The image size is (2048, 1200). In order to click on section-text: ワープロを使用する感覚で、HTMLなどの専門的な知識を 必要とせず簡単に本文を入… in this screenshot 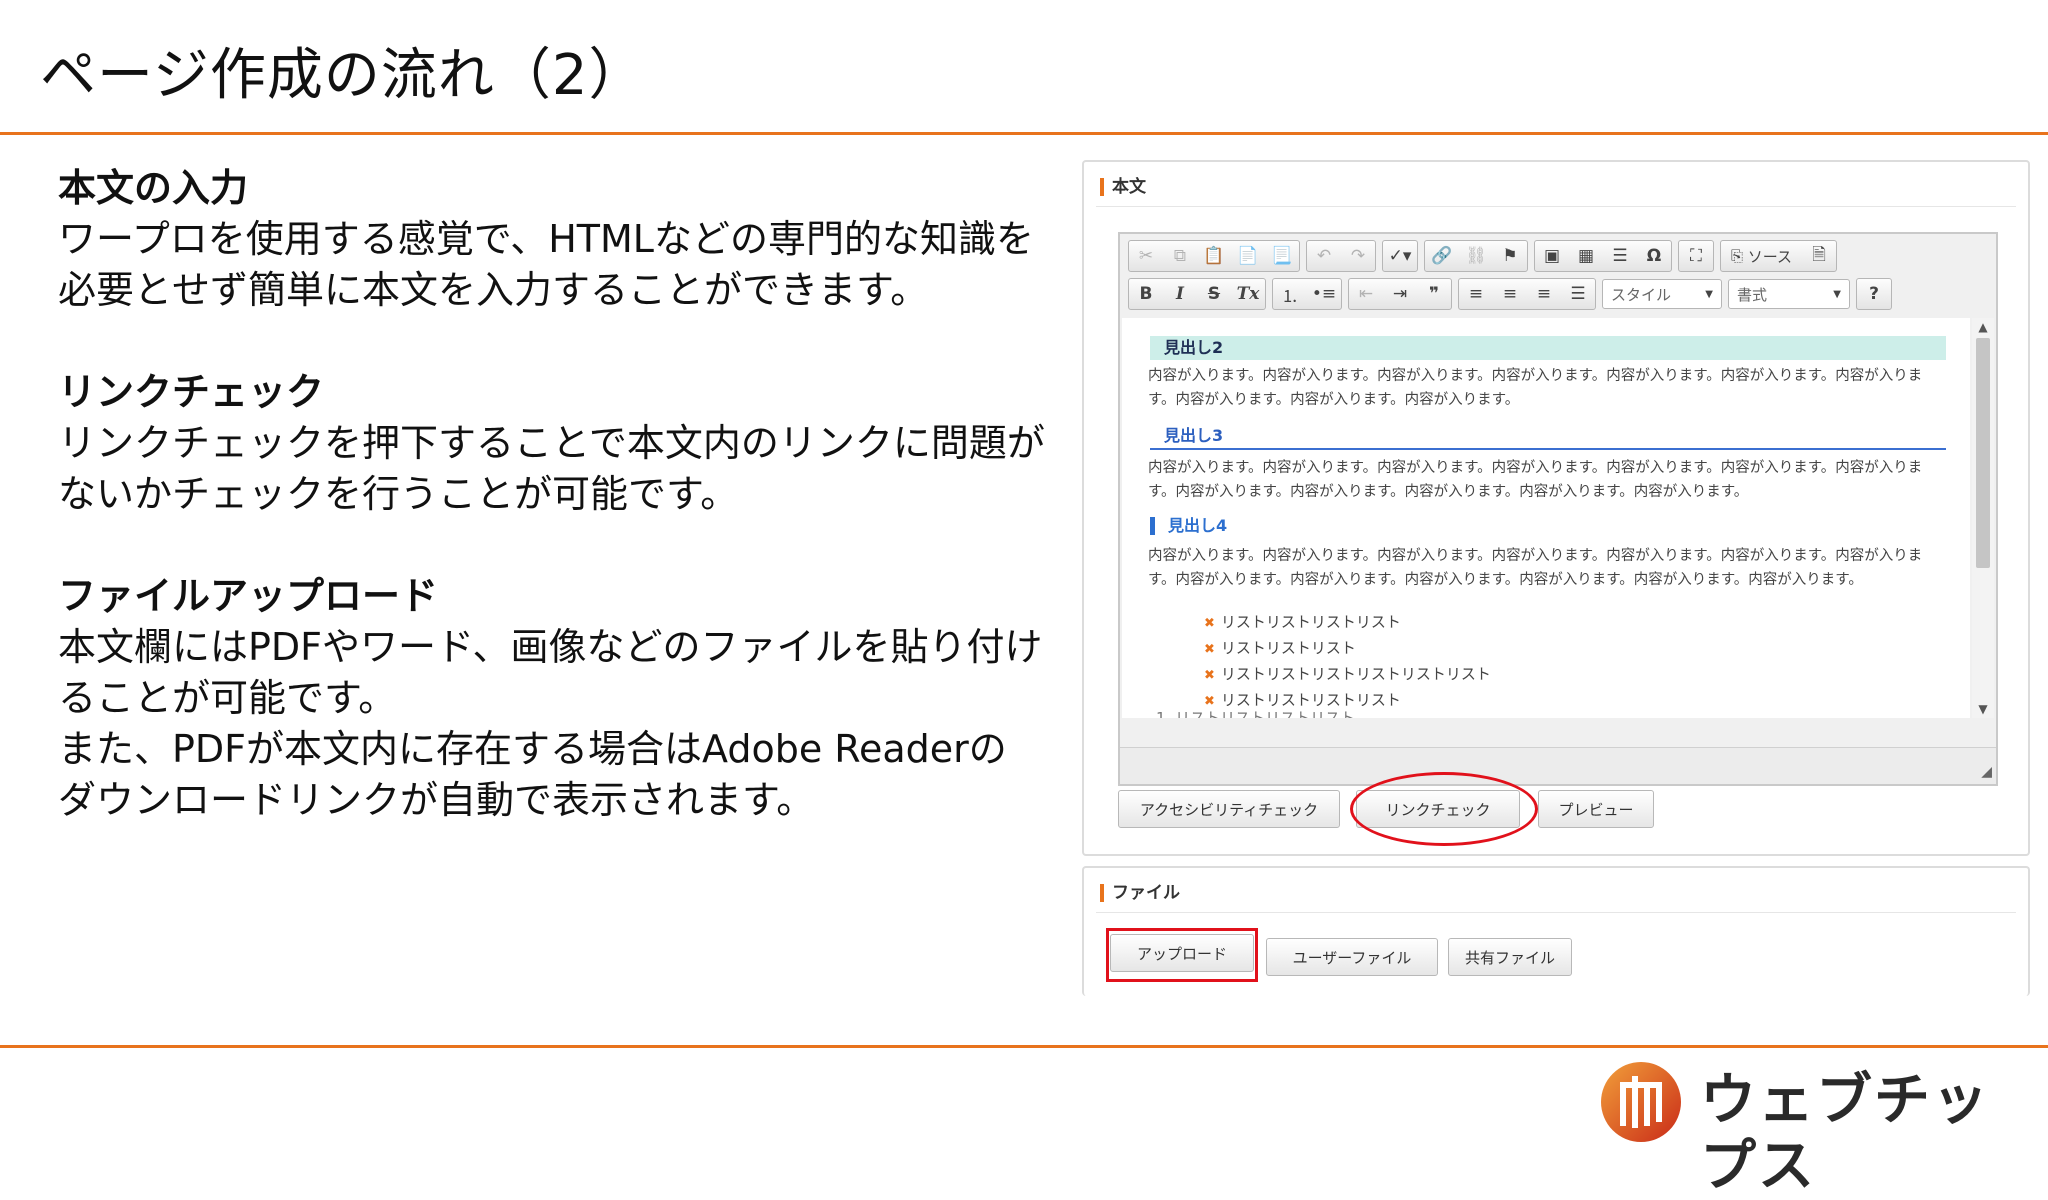, I will do `click(546, 264)`.